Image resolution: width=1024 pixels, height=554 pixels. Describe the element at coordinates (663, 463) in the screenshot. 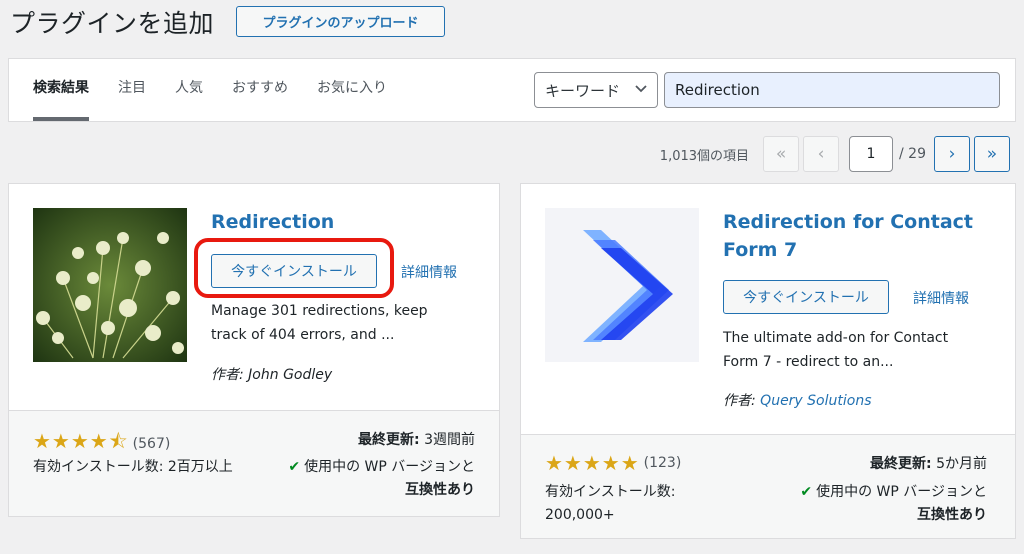

I see `rating-count: (123)` at that location.